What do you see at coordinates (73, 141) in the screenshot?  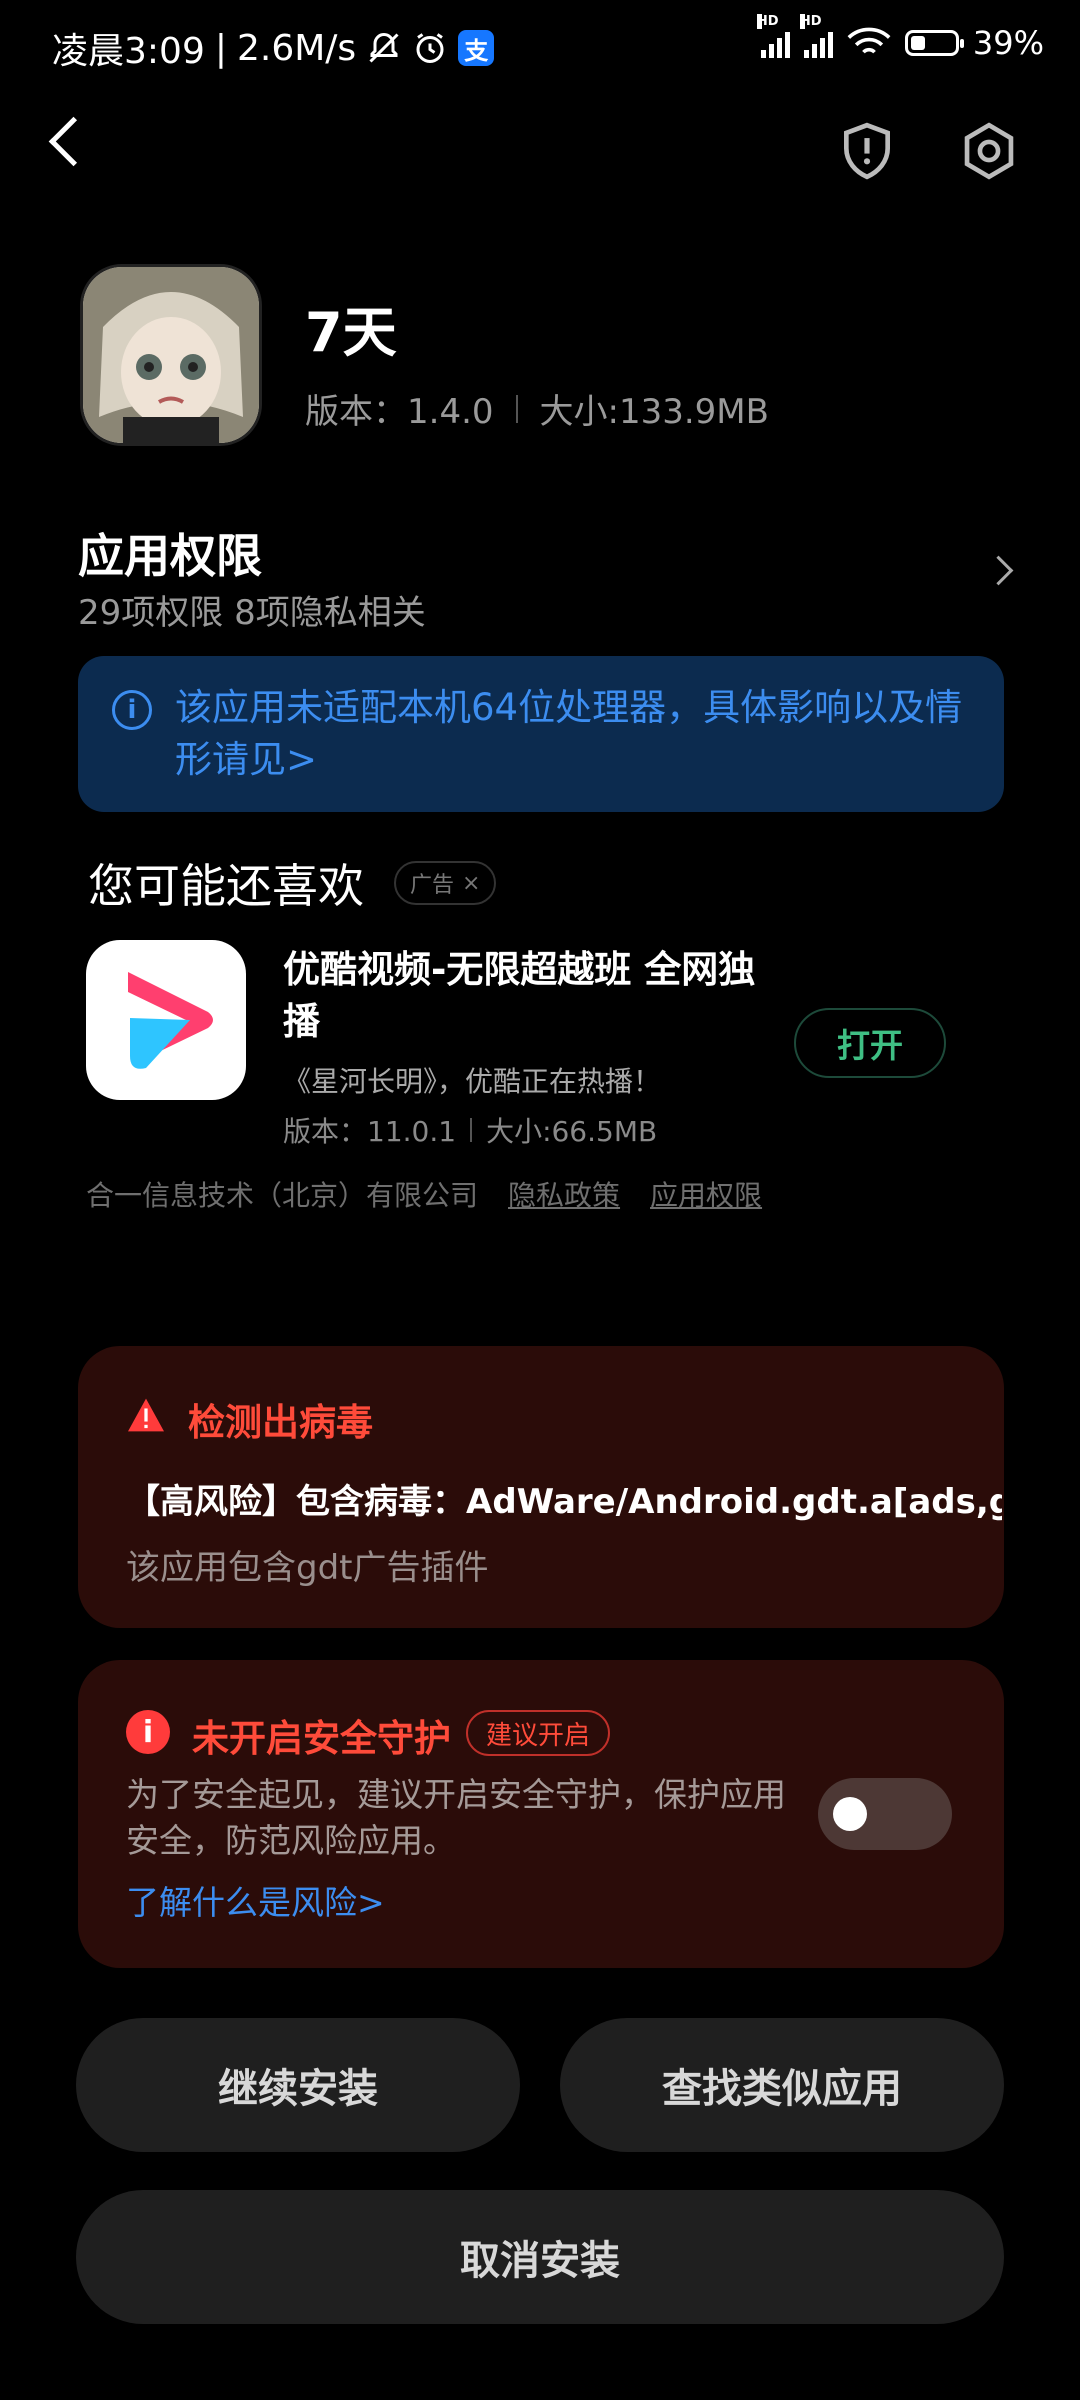 I see `back-button` at bounding box center [73, 141].